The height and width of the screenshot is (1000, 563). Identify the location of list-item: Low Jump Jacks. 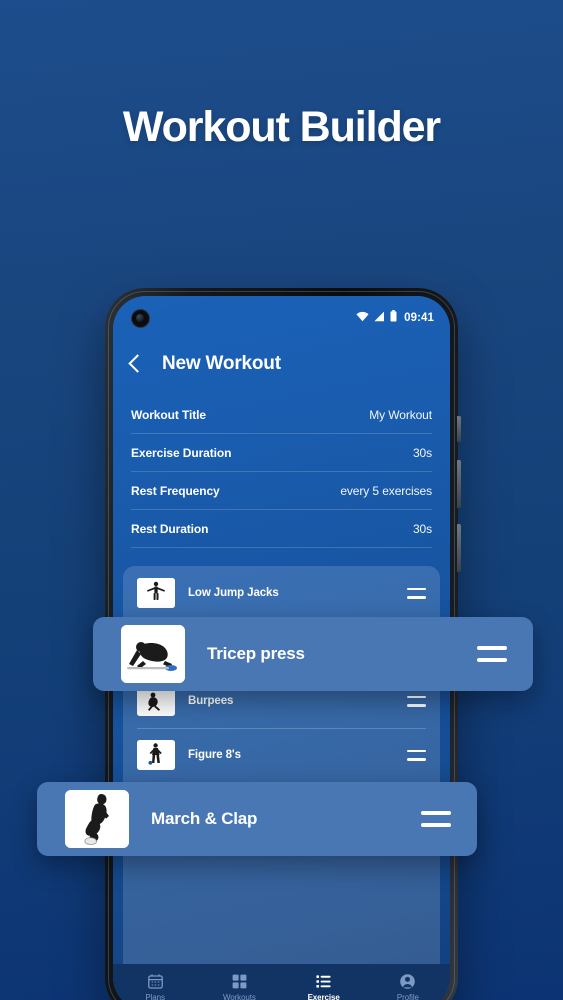
(281, 593).